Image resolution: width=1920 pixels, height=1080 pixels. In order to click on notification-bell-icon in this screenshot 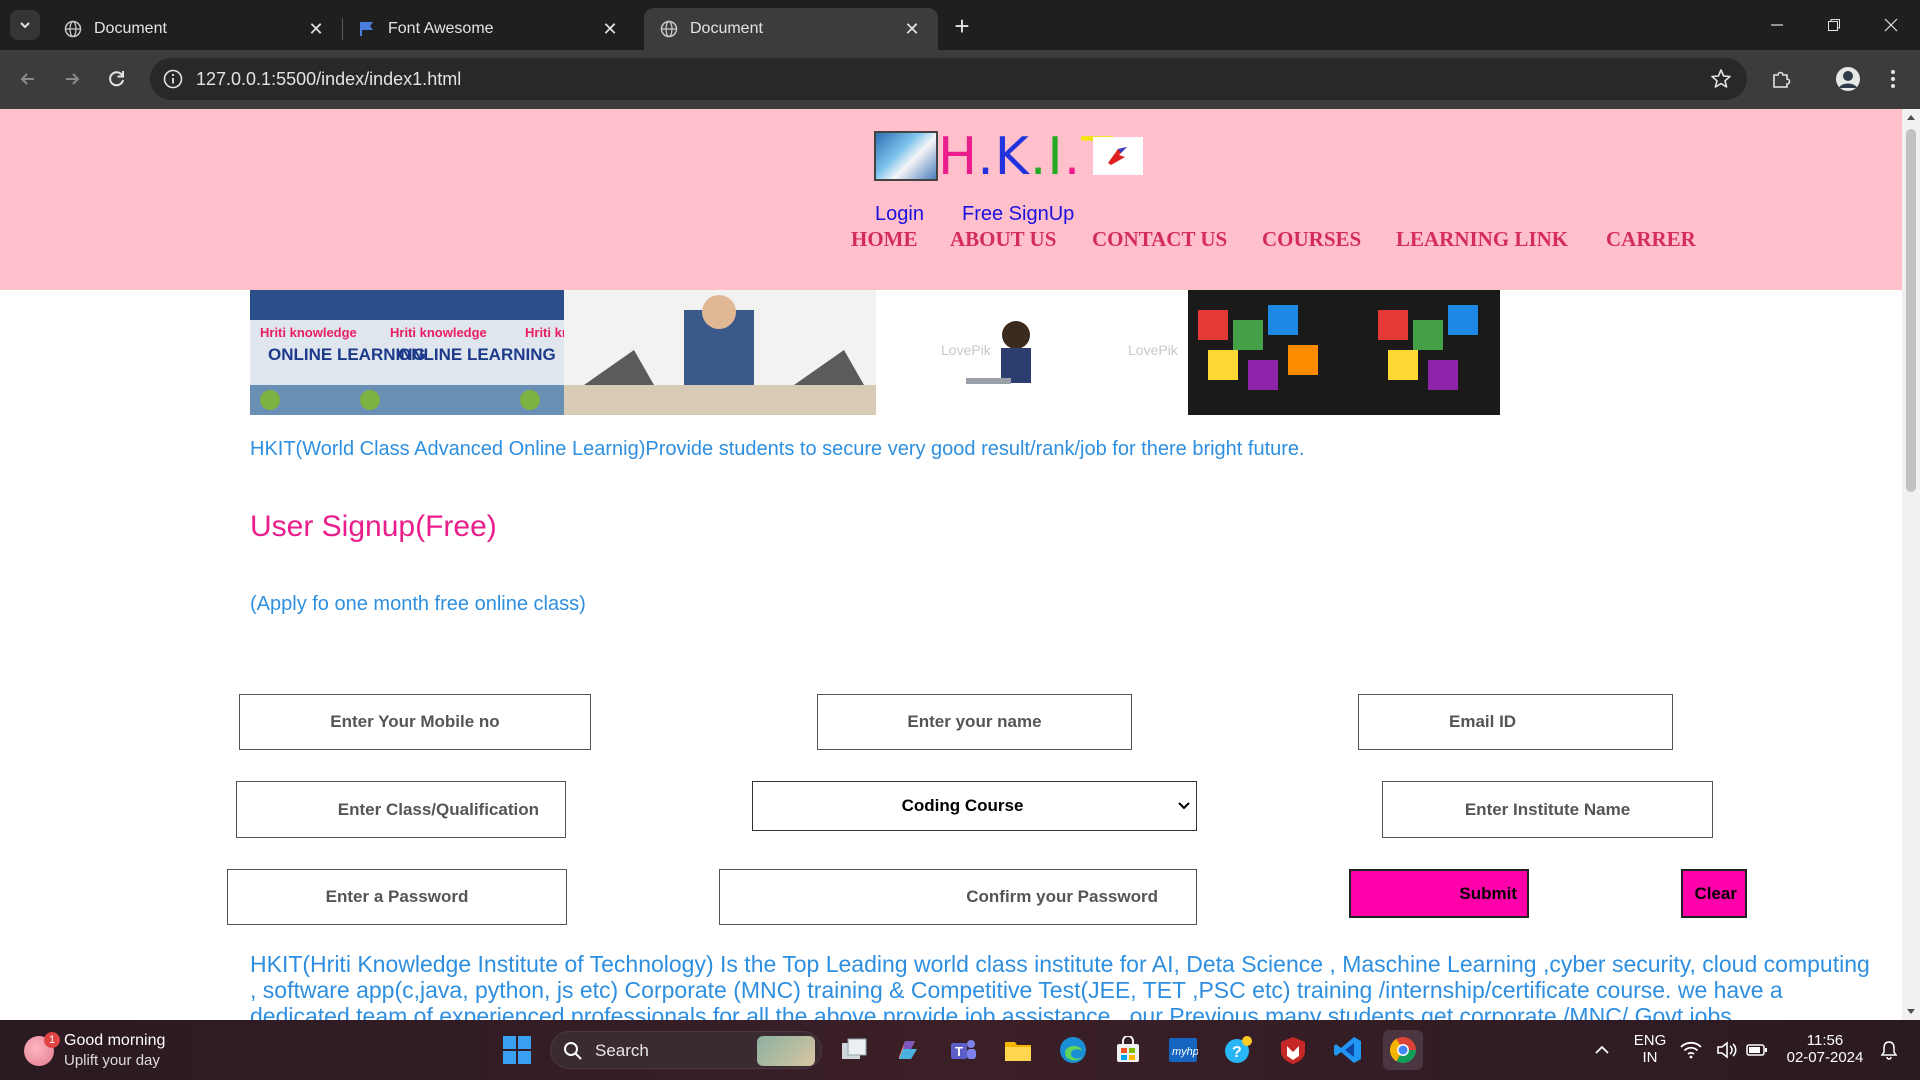, I will do `click(1889, 1050)`.